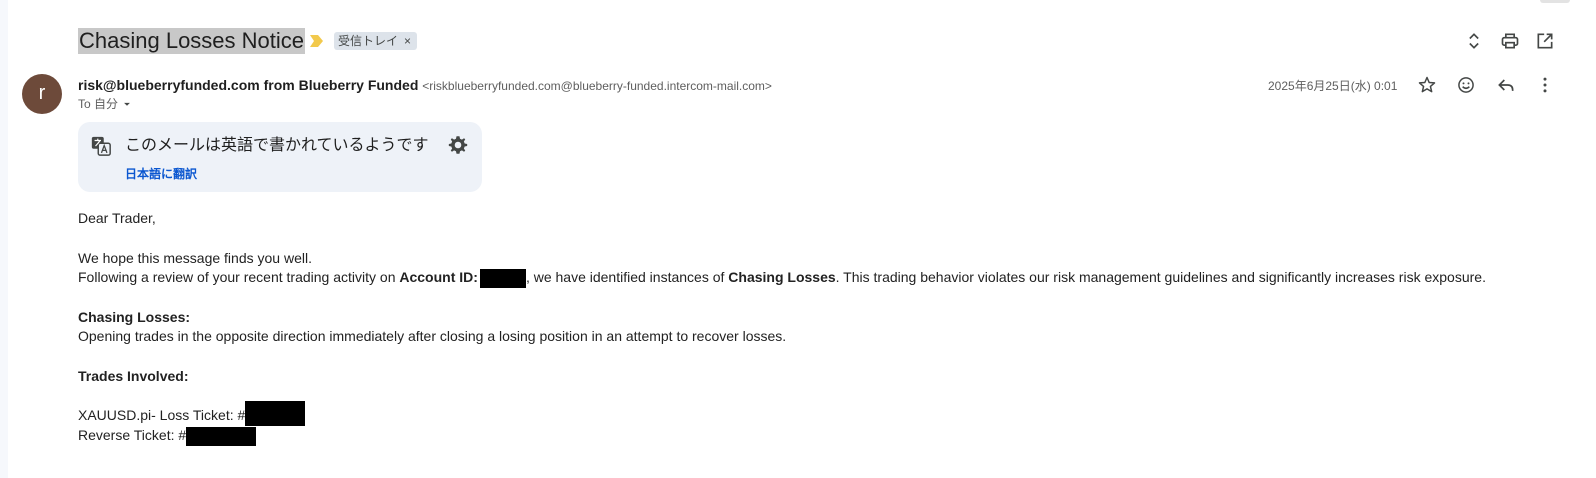 The width and height of the screenshot is (1596, 478). What do you see at coordinates (368, 41) in the screenshot?
I see `label-chip-text: 受信トレイ` at bounding box center [368, 41].